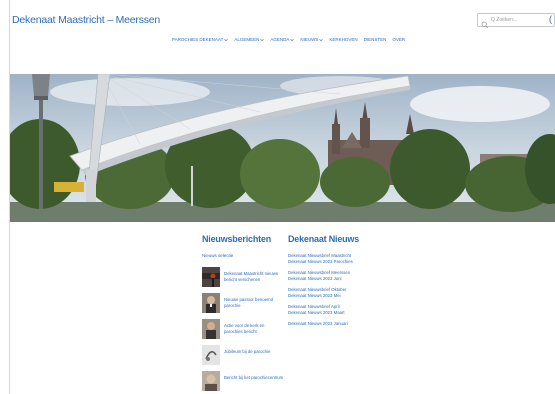 The height and width of the screenshot is (394, 555). What do you see at coordinates (282, 26) in the screenshot?
I see `site-header: Dekenaat Maastricht – Meerssen (` at bounding box center [282, 26].